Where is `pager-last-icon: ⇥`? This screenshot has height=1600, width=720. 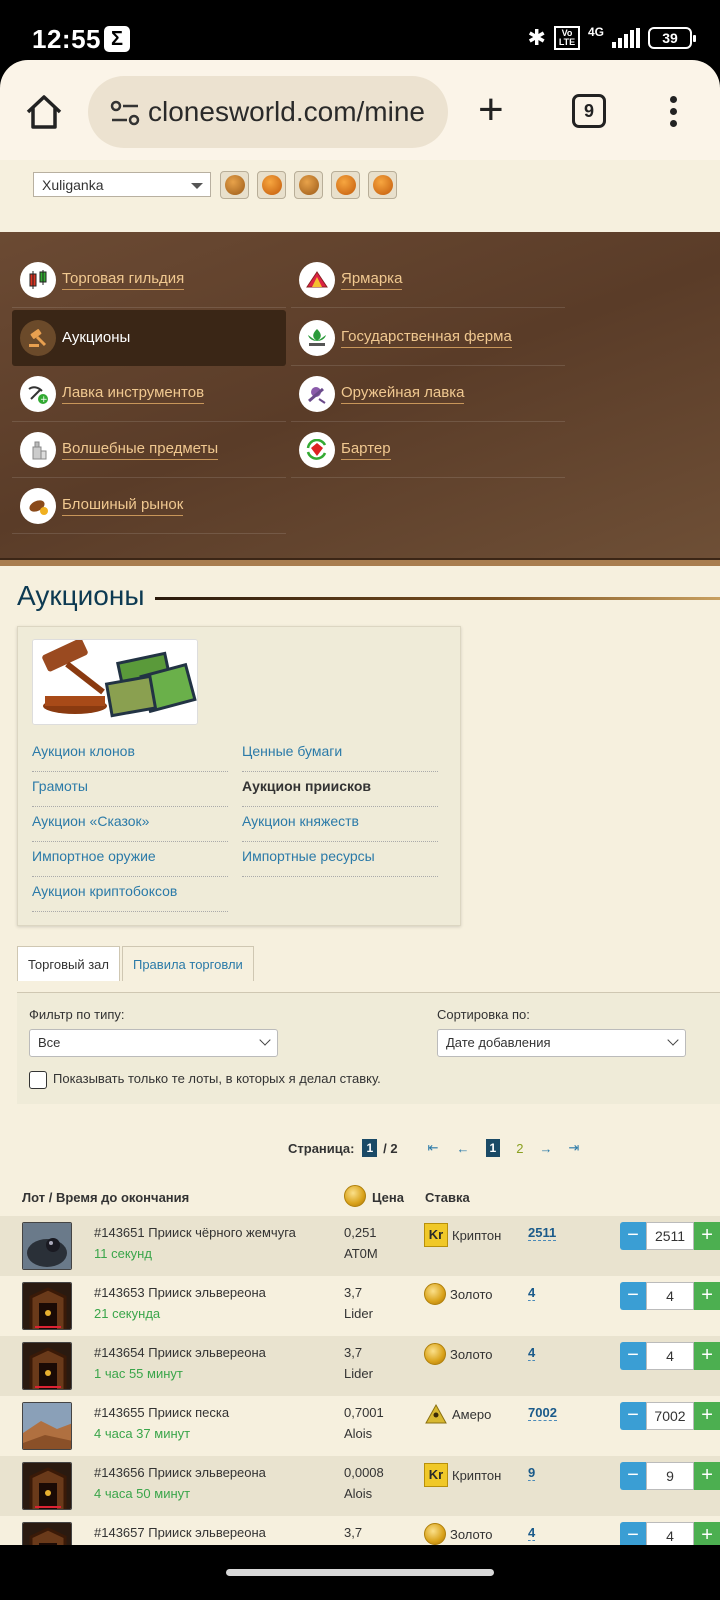
pager-last-icon: ⇥ is located at coordinates (573, 1148).